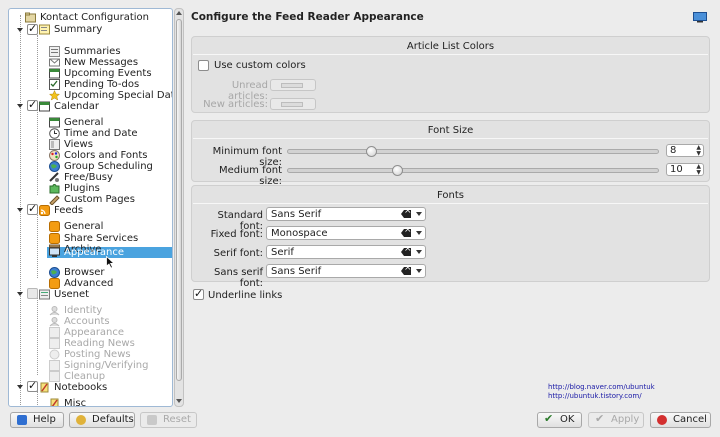  What do you see at coordinates (81, 387) in the screenshot?
I see `tree-item-label: Notebooks` at bounding box center [81, 387].